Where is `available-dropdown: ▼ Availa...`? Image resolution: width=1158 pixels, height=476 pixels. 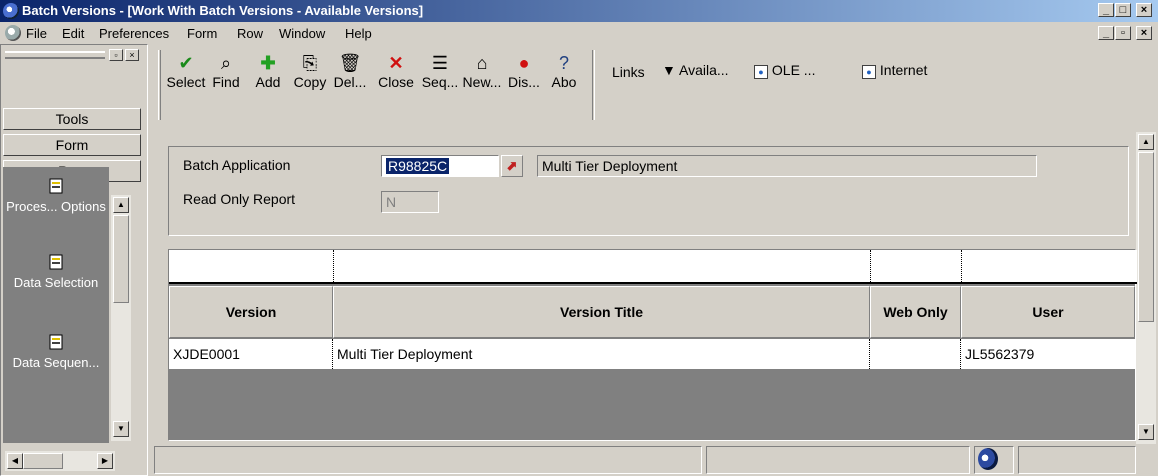 available-dropdown: ▼ Availa... is located at coordinates (695, 70).